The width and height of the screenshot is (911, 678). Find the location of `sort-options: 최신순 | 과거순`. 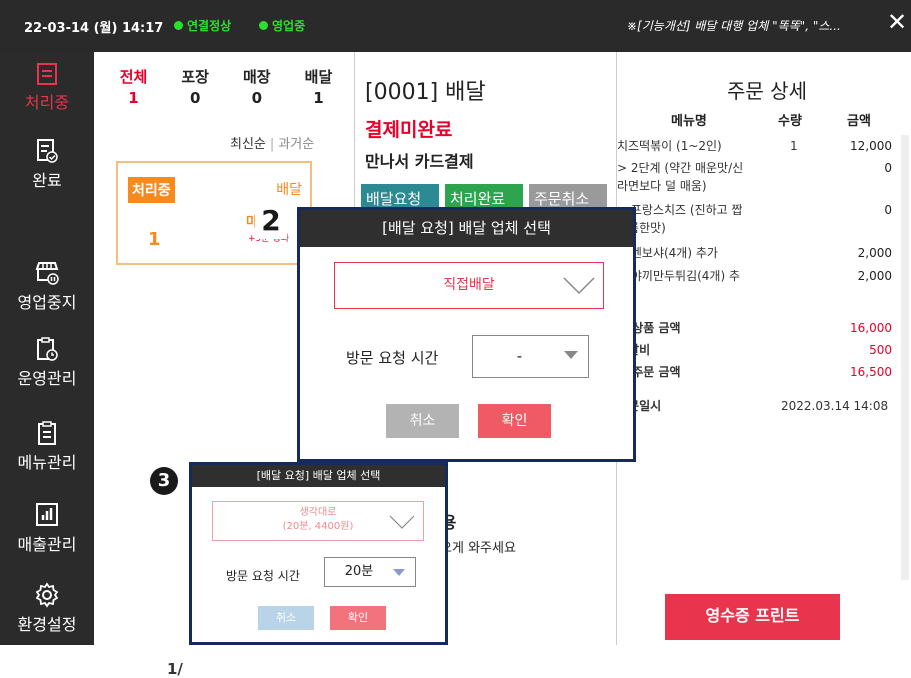

sort-options: 최신순 | 과거순 is located at coordinates (272, 142).